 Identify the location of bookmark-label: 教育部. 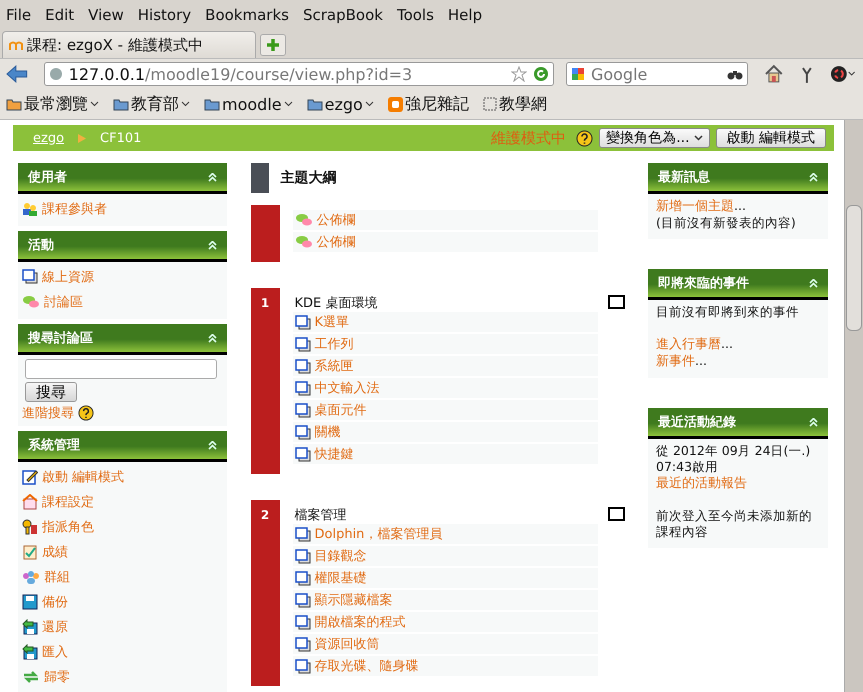
(155, 104).